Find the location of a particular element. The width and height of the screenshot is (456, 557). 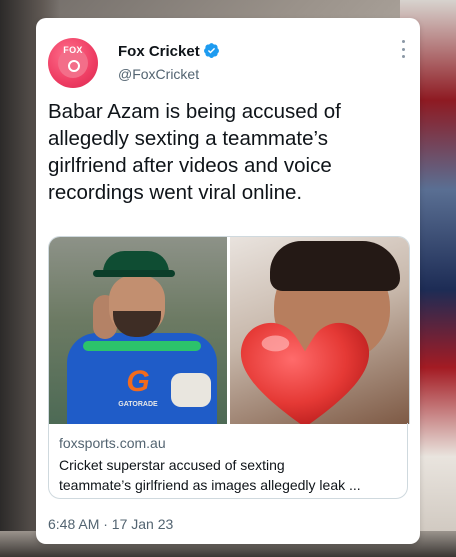

author-handle: @FoxCricket is located at coordinates (158, 74).